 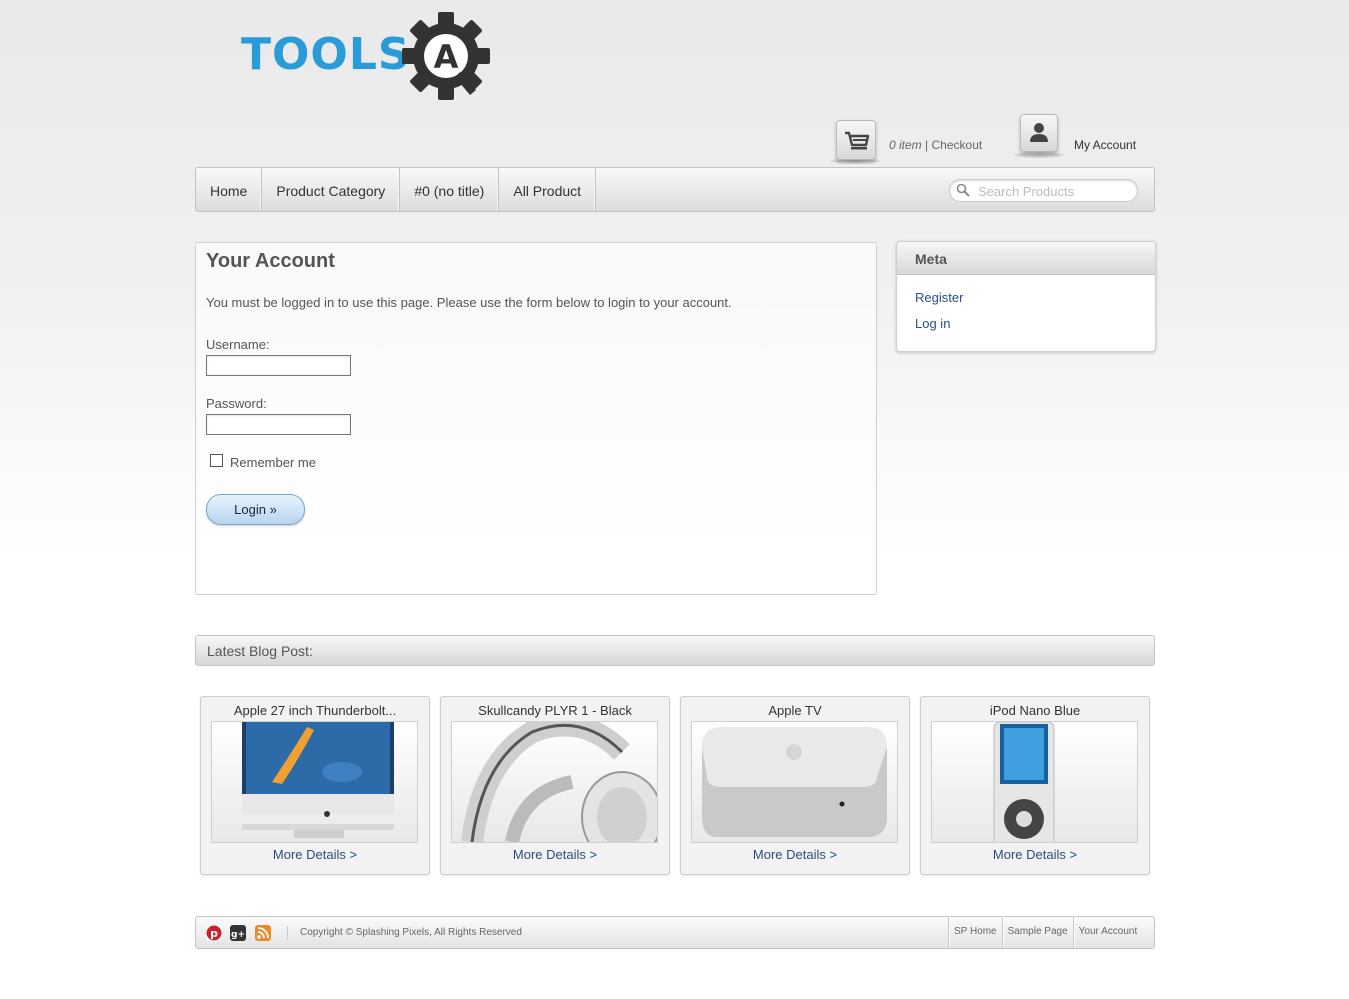 I want to click on my-account-link: My Account, so click(x=1105, y=145).